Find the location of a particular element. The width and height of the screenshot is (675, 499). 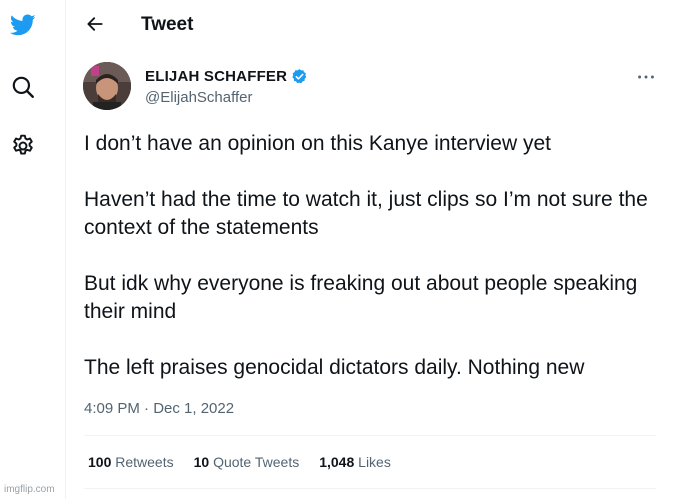

likes-label: Likes is located at coordinates (374, 462).